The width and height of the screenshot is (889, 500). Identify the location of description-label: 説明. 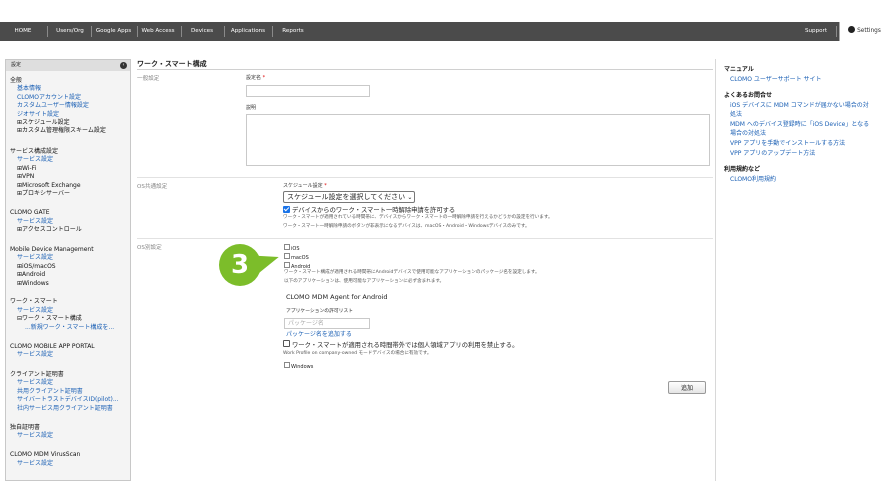
(251, 108).